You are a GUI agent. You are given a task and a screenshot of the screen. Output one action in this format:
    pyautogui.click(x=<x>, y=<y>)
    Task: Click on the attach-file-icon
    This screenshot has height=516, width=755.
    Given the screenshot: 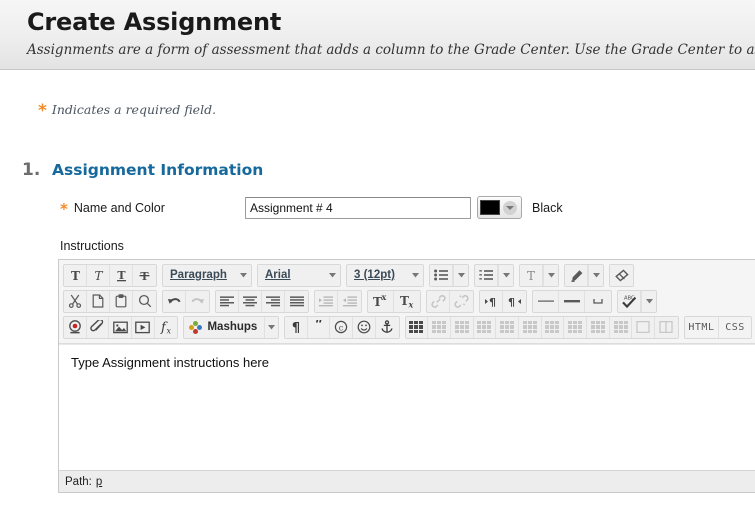 What is the action you would take?
    pyautogui.click(x=98, y=327)
    